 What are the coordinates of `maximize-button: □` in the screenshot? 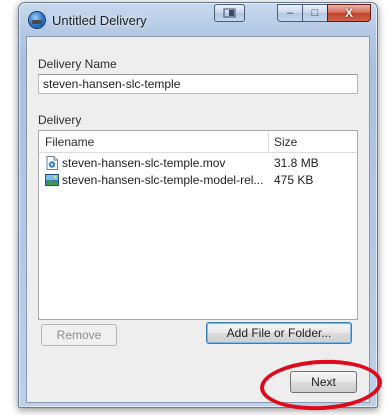 It's located at (315, 13).